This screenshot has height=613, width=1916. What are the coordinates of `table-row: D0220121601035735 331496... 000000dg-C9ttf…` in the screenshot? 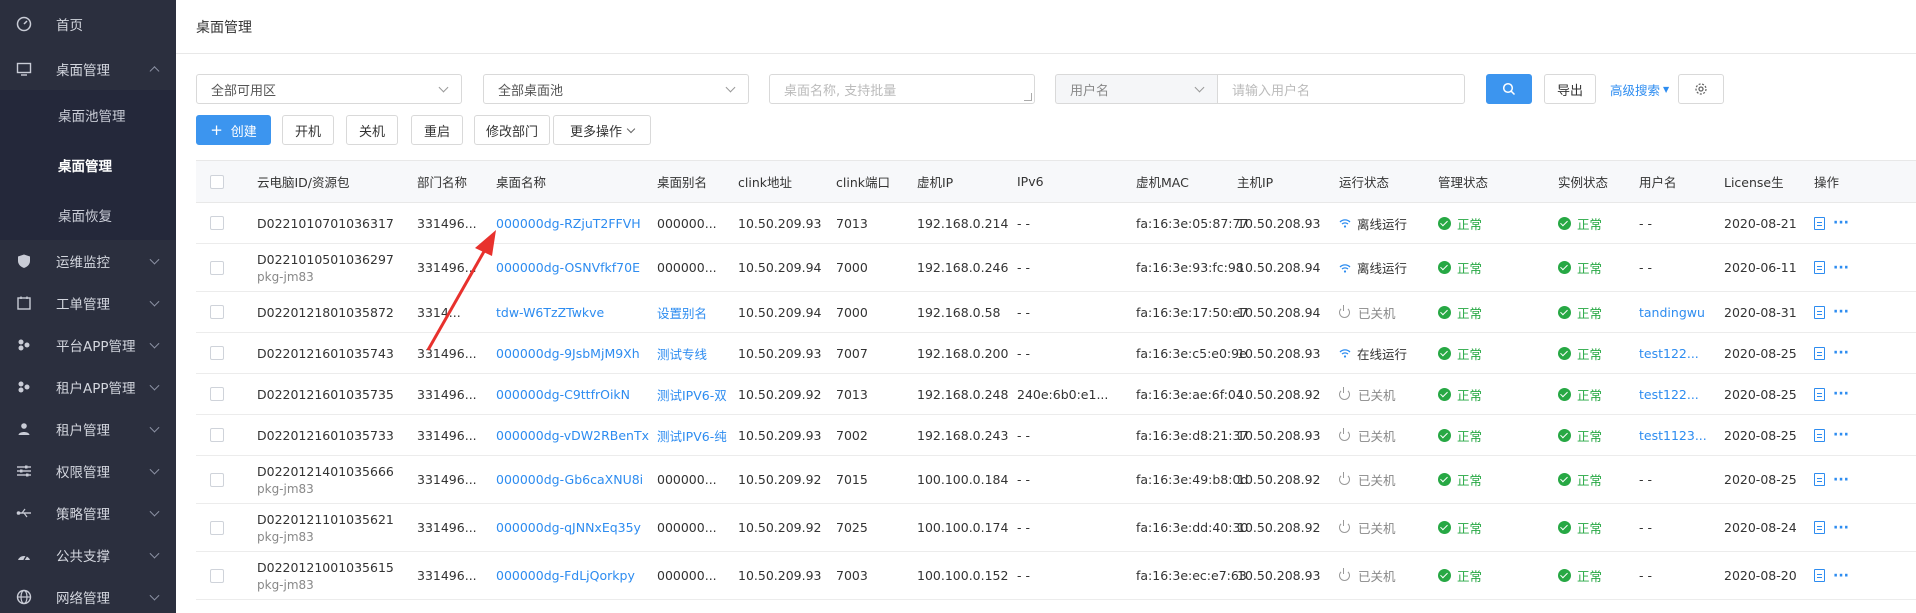 It's located at (1056, 394).